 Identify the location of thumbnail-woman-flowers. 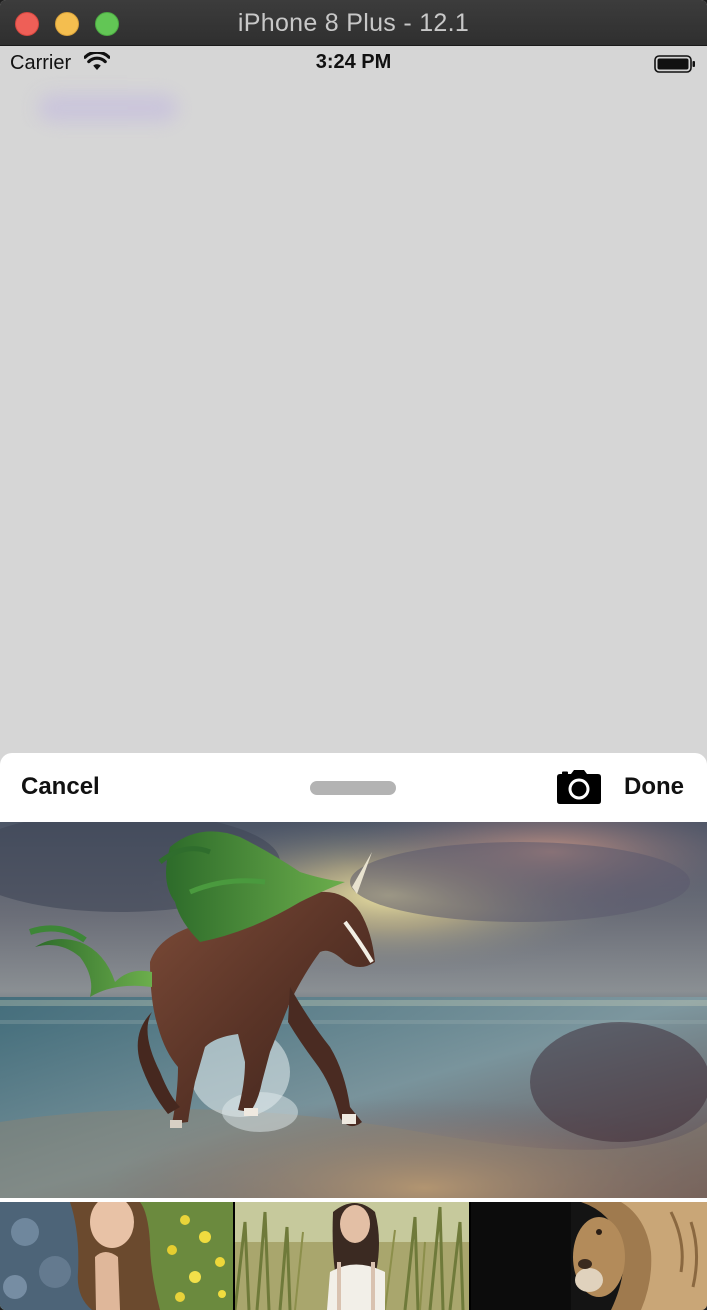
(116, 1256).